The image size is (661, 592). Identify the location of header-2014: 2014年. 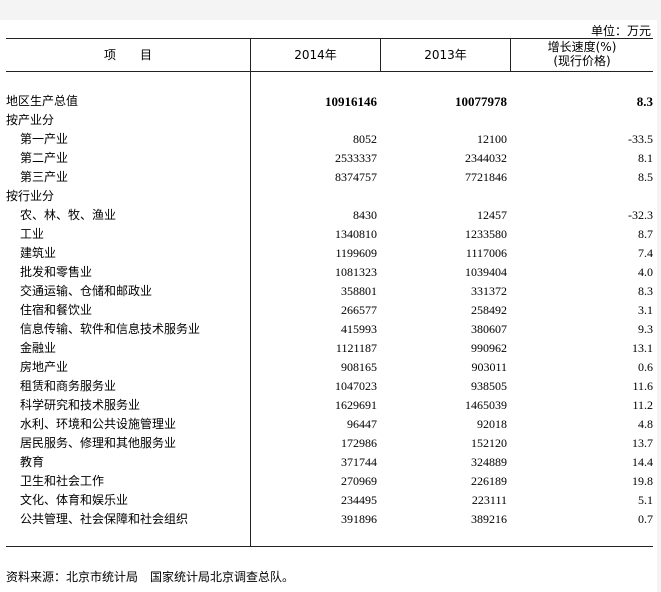
(315, 55).